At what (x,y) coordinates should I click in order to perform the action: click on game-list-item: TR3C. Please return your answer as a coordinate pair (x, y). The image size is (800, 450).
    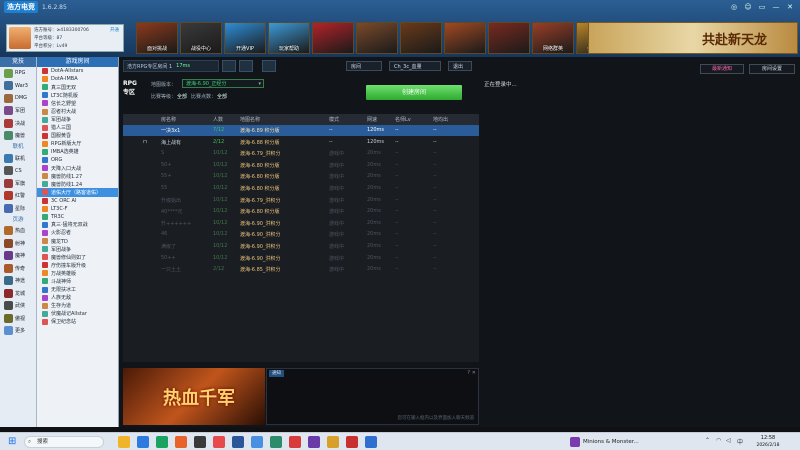
    Looking at the image, I should click on (77, 217).